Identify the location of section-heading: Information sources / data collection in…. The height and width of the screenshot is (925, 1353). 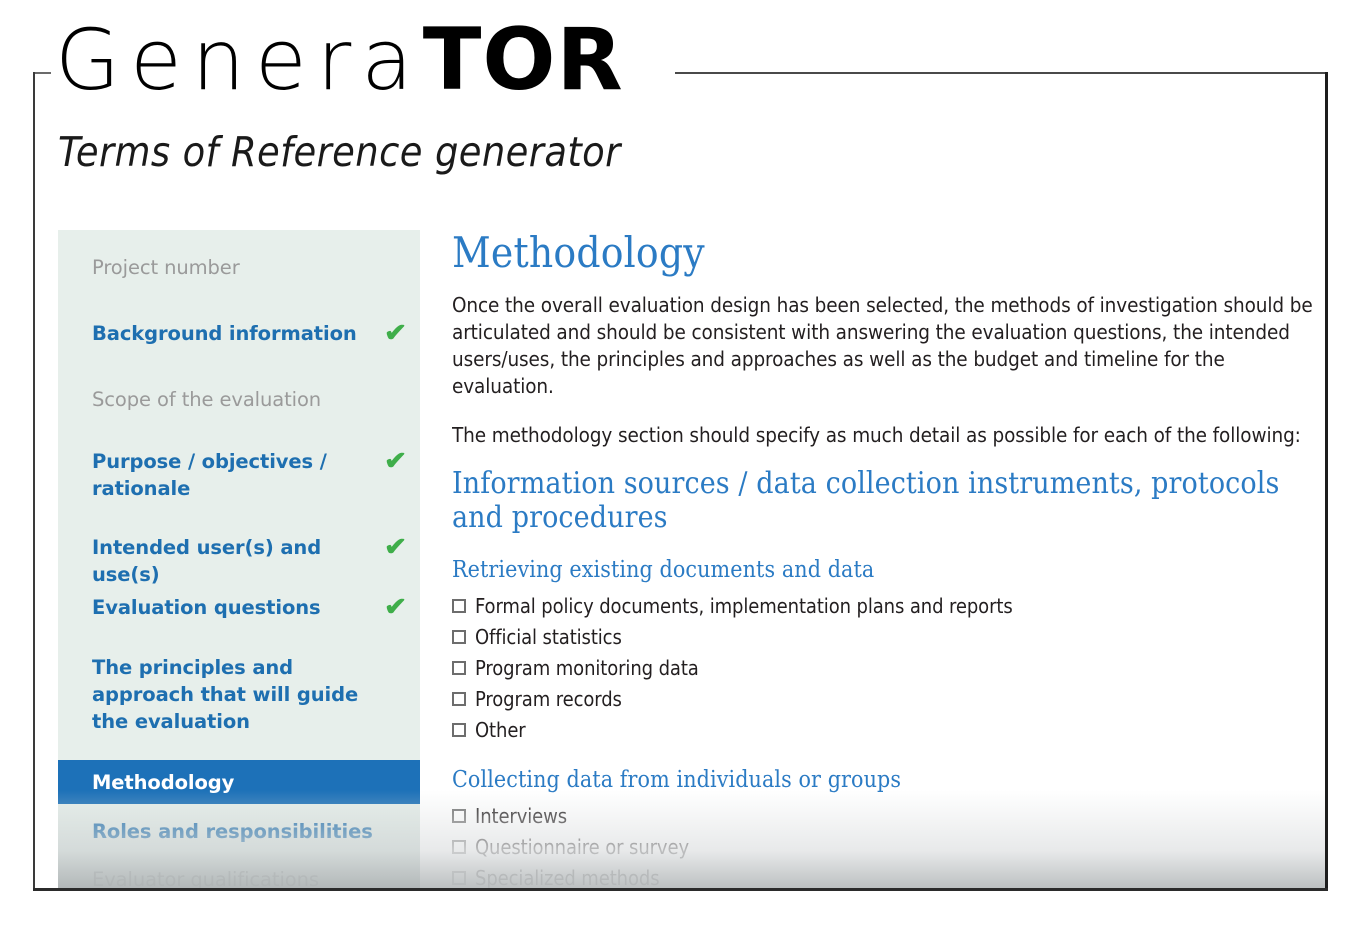
(866, 500).